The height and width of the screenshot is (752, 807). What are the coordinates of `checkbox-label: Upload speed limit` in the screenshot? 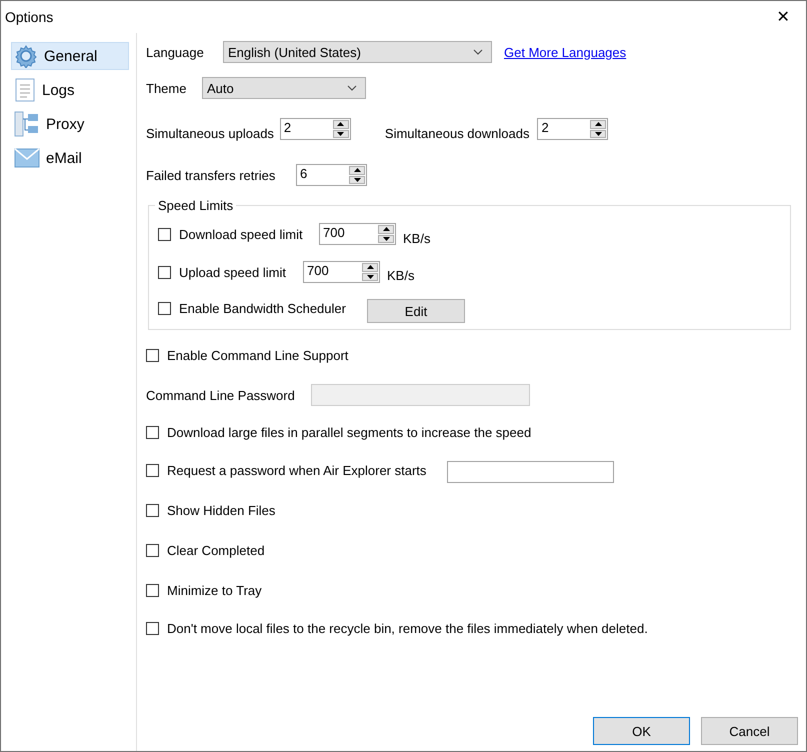 It's located at (233, 272).